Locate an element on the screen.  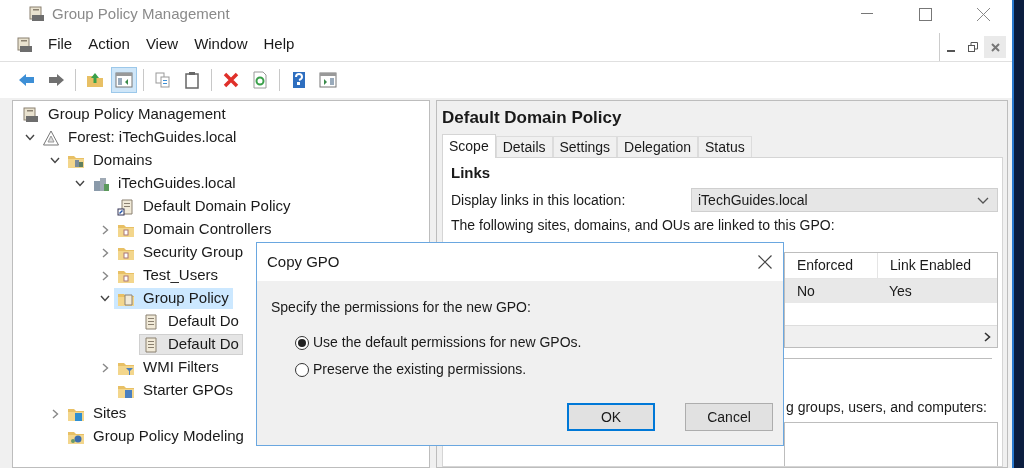
tree-item: Domain Controllers is located at coordinates (195, 229).